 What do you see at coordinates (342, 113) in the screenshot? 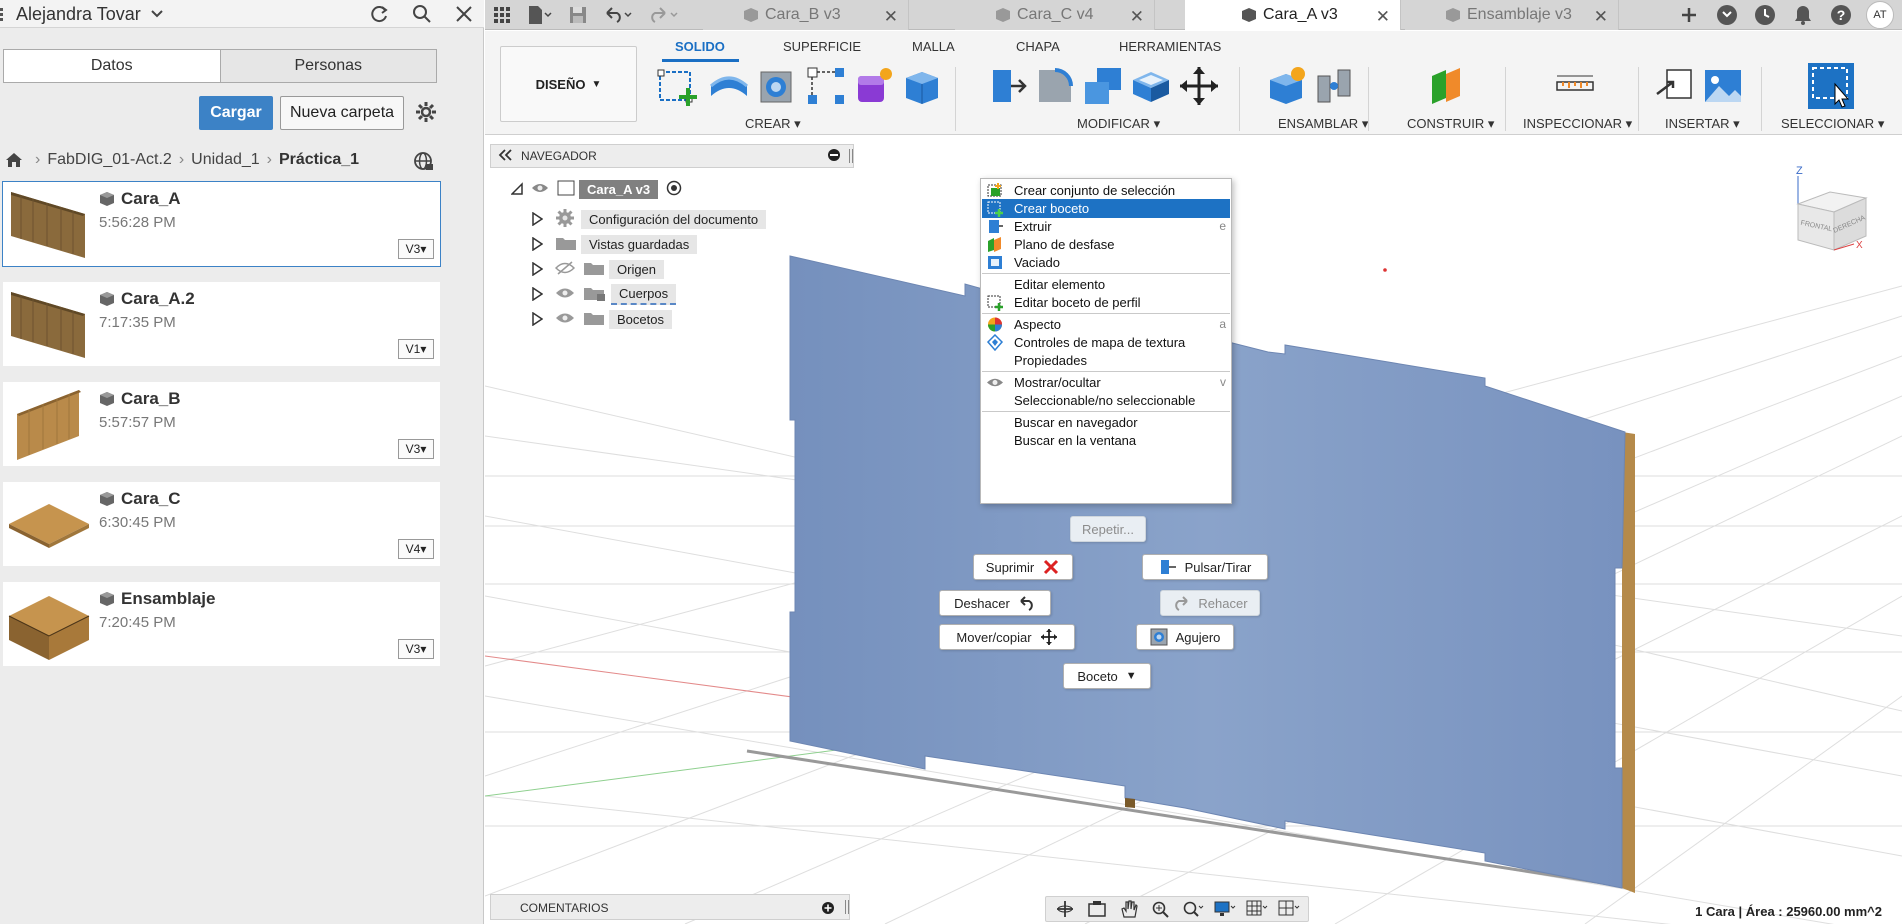
I see `new-folder-button: Nueva carpeta` at bounding box center [342, 113].